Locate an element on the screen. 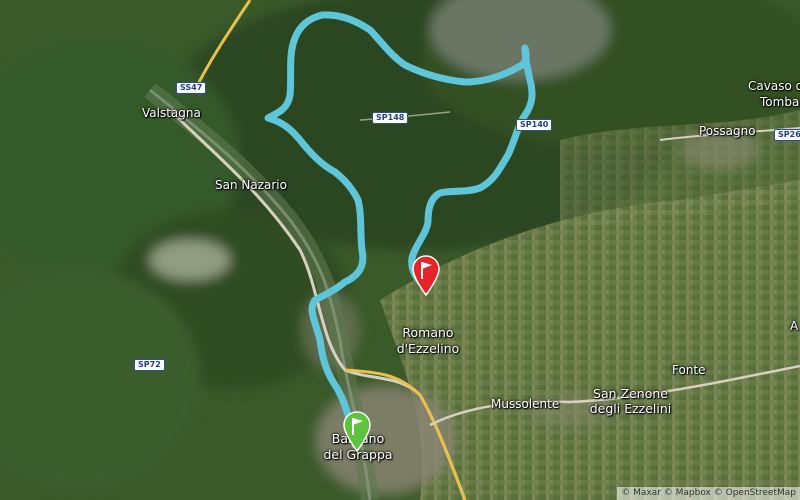 The height and width of the screenshot is (500, 800). place-label-cavaso: Cavaso d is located at coordinates (774, 86).